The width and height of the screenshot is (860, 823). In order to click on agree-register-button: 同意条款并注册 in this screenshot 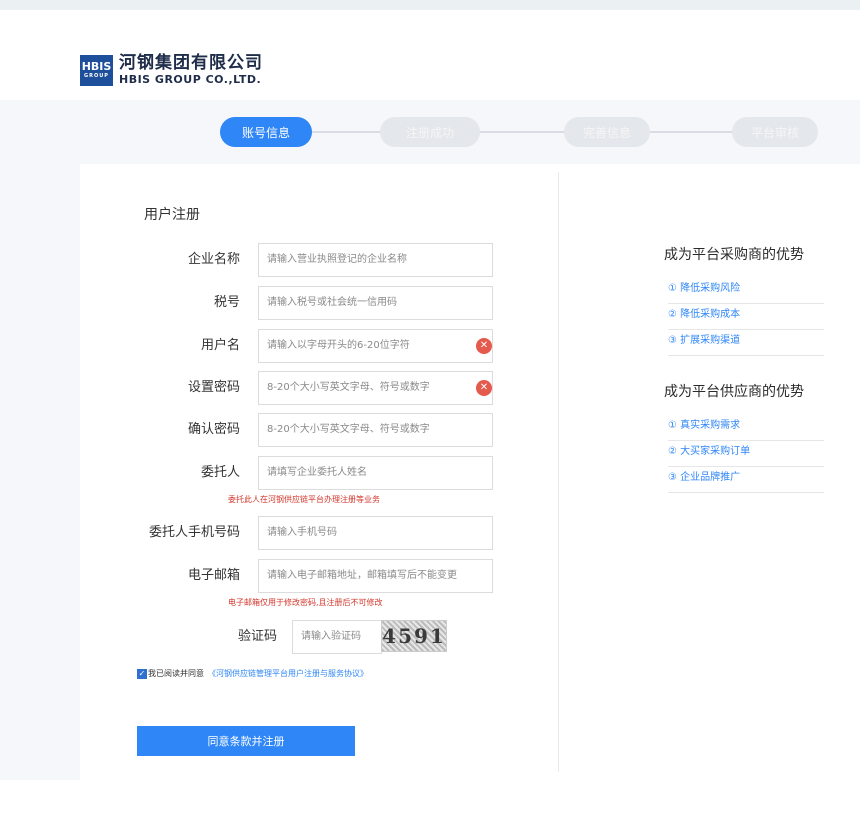, I will do `click(246, 741)`.